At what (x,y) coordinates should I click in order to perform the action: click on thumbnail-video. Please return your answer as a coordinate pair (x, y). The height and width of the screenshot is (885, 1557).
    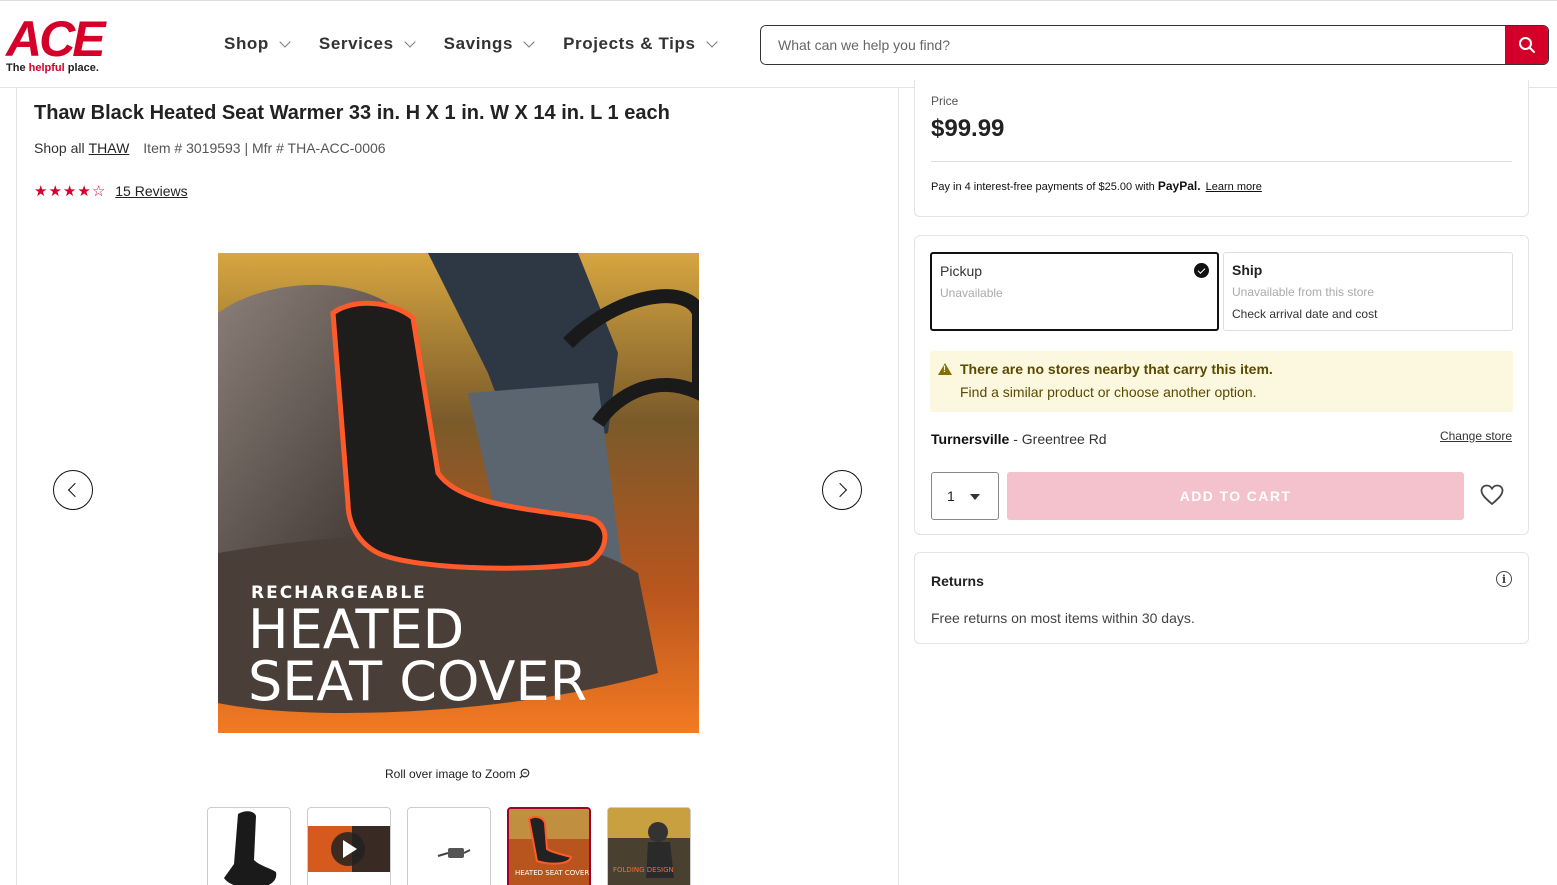
    Looking at the image, I should click on (349, 846).